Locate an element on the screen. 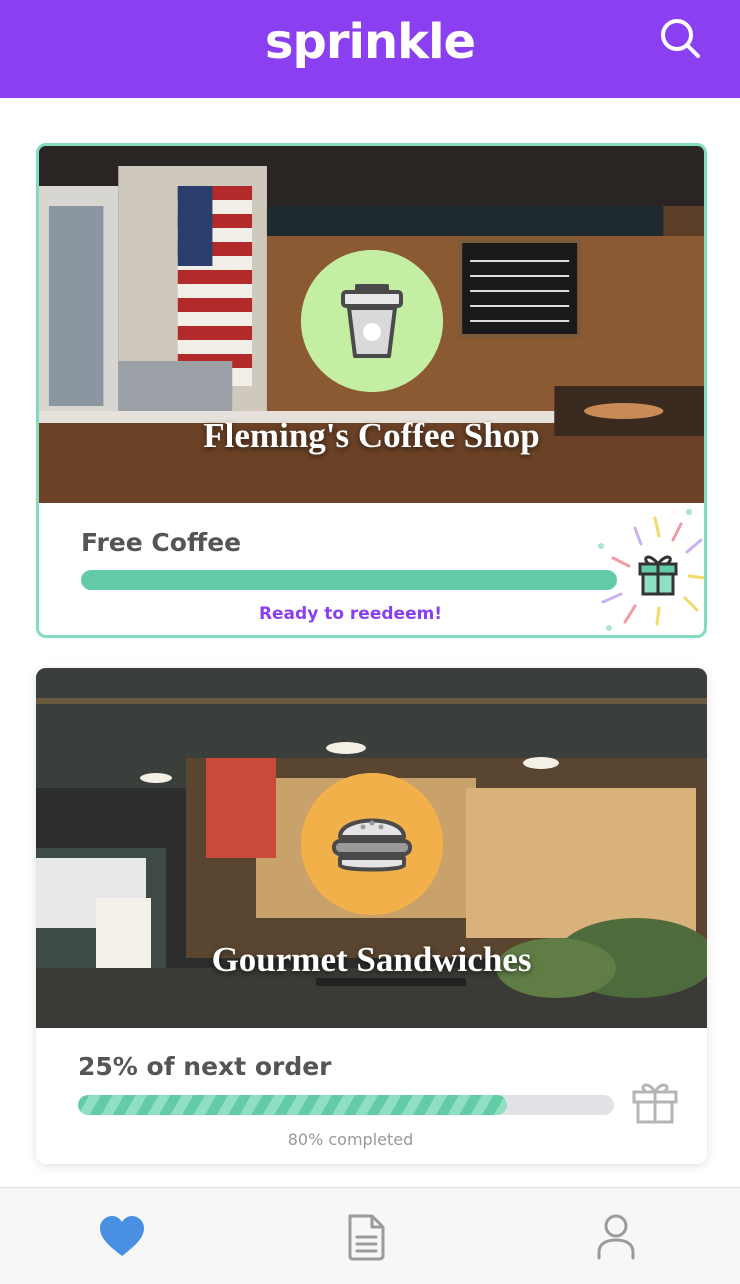 The image size is (740, 1284). document-icon is located at coordinates (366, 1237).